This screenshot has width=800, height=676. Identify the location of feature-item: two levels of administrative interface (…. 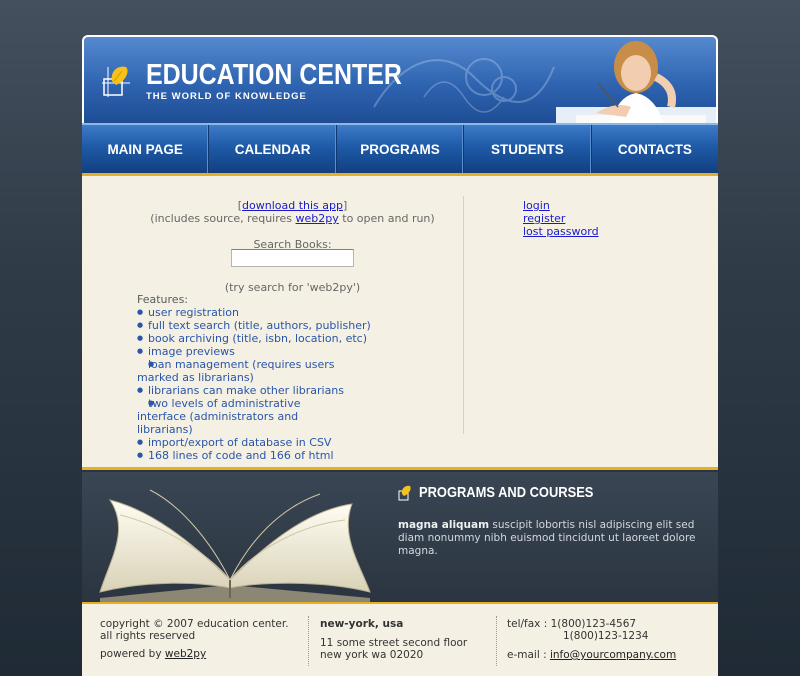
(242, 416).